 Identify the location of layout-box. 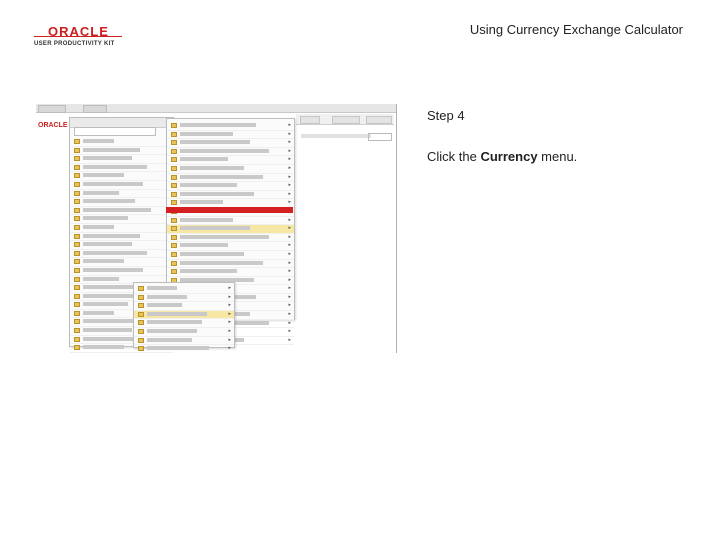
(380, 137).